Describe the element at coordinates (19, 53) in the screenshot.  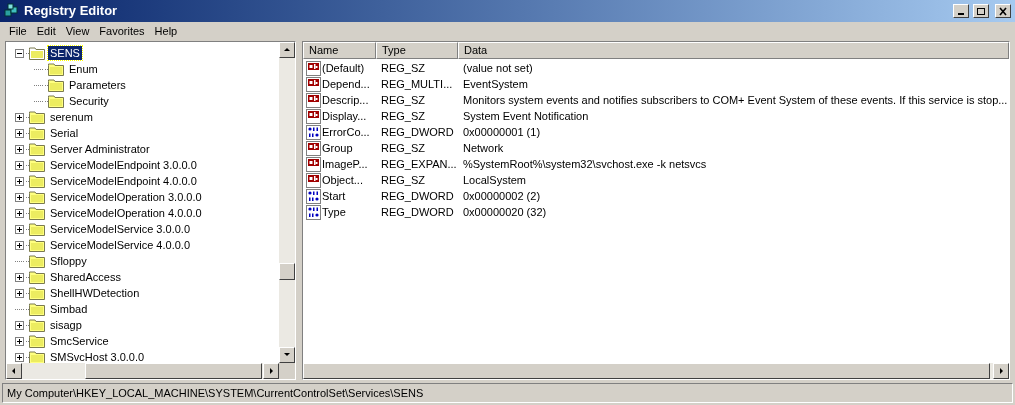
I see `collapse-icon` at that location.